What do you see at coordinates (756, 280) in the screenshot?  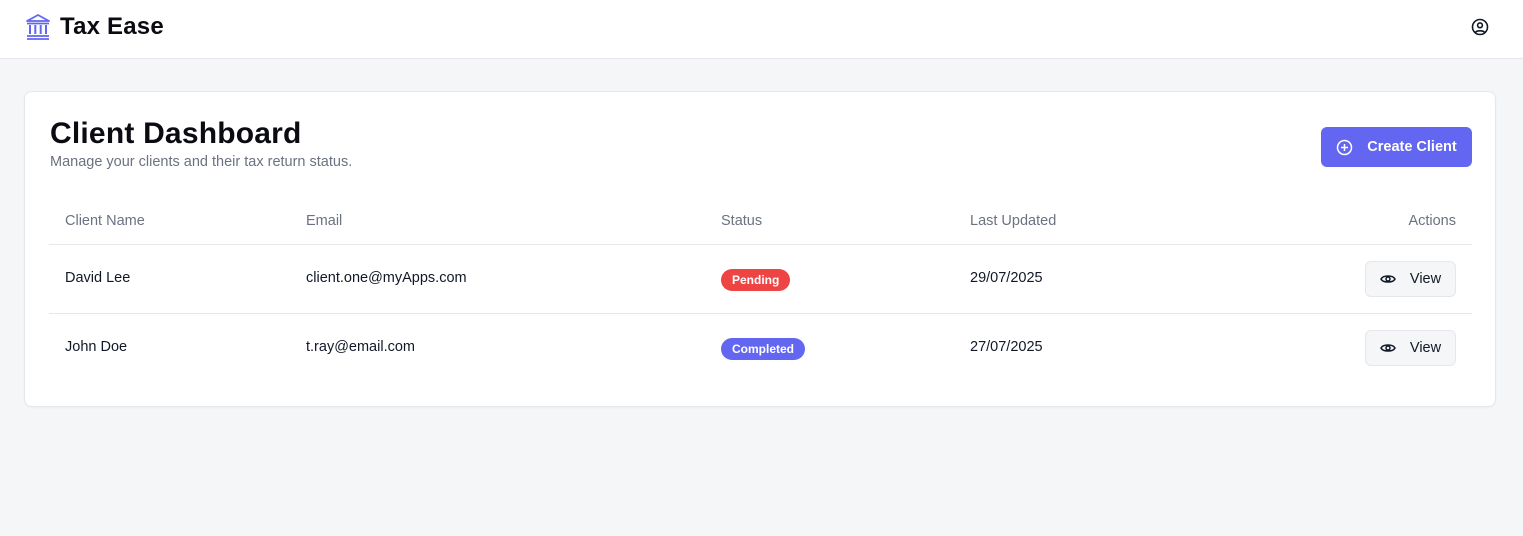 I see `status-badge: Pending` at bounding box center [756, 280].